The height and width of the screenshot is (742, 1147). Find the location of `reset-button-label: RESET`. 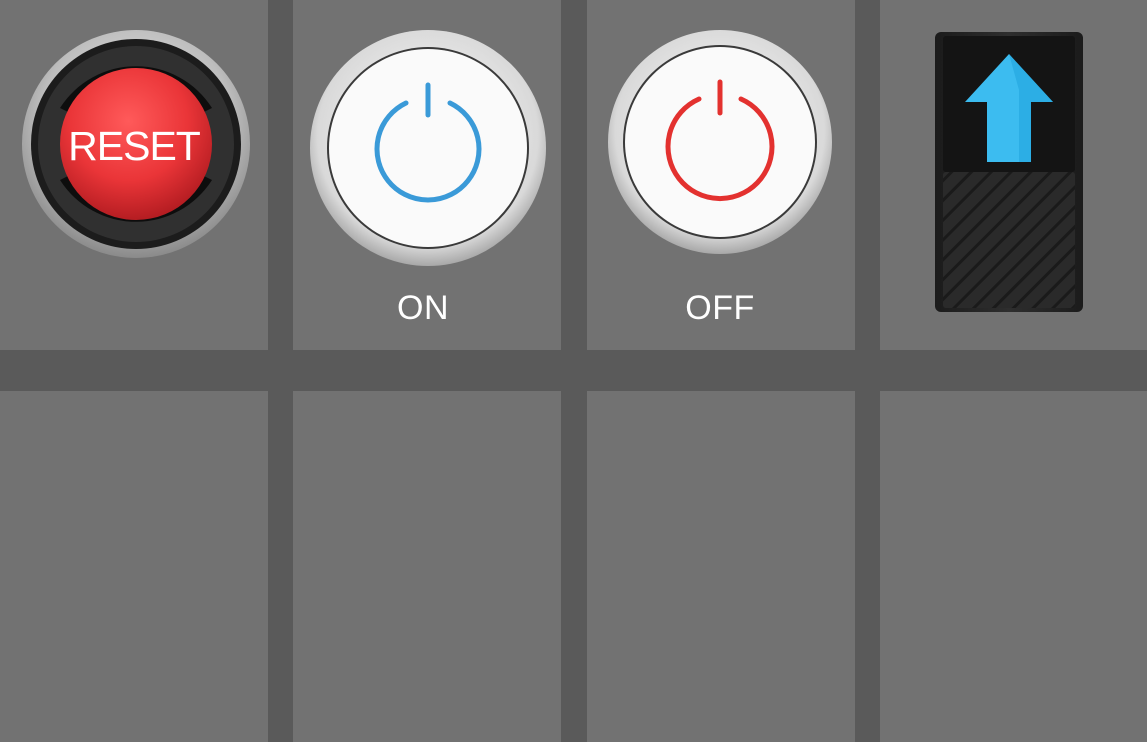

reset-button-label: RESET is located at coordinates (134, 146).